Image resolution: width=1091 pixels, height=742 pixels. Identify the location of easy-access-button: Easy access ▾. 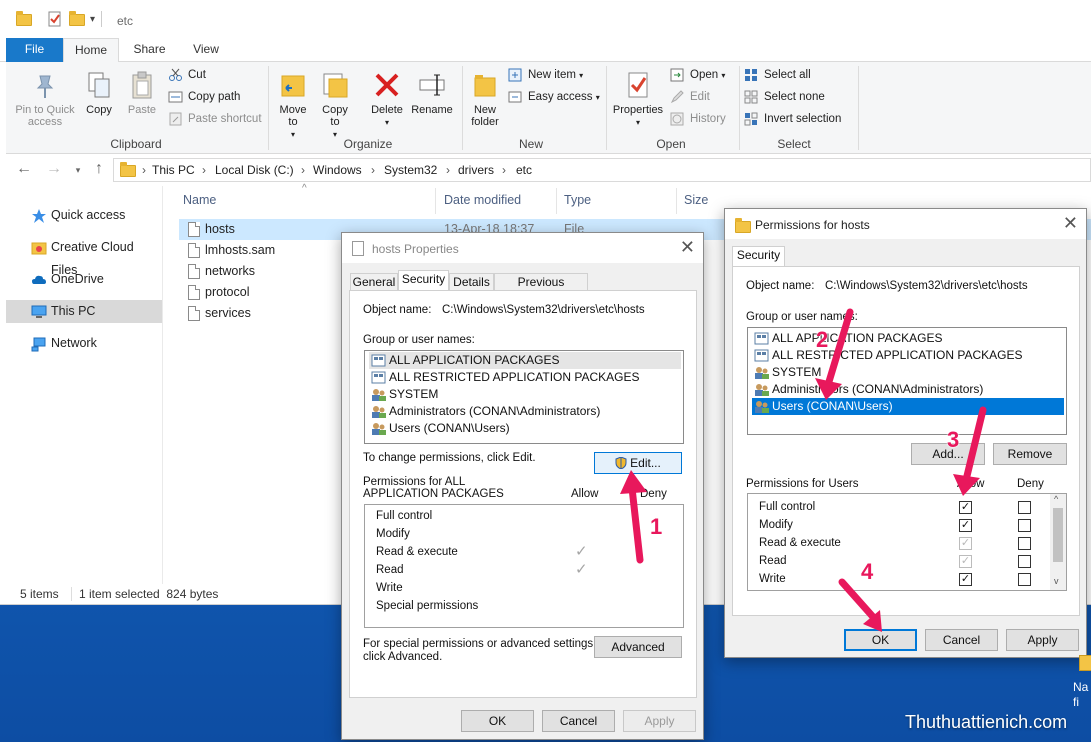
(554, 97).